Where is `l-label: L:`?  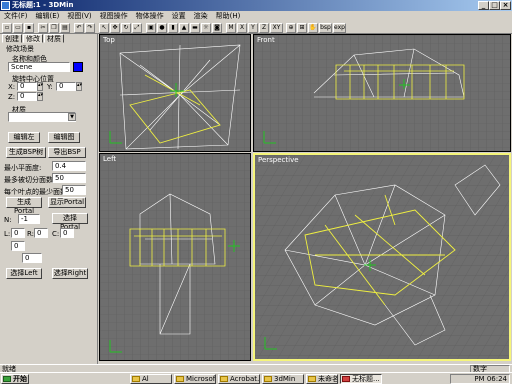
l-label: L: is located at coordinates (7, 234).